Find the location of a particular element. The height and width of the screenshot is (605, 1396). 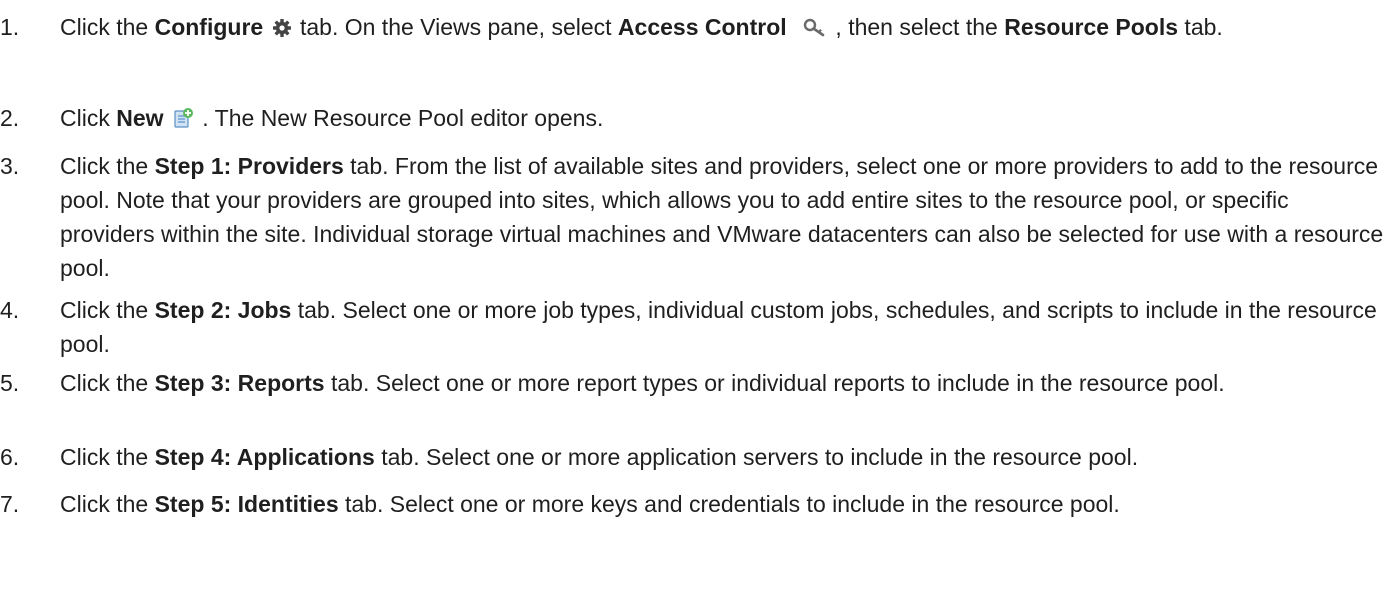

new-document-icon is located at coordinates (183, 121).